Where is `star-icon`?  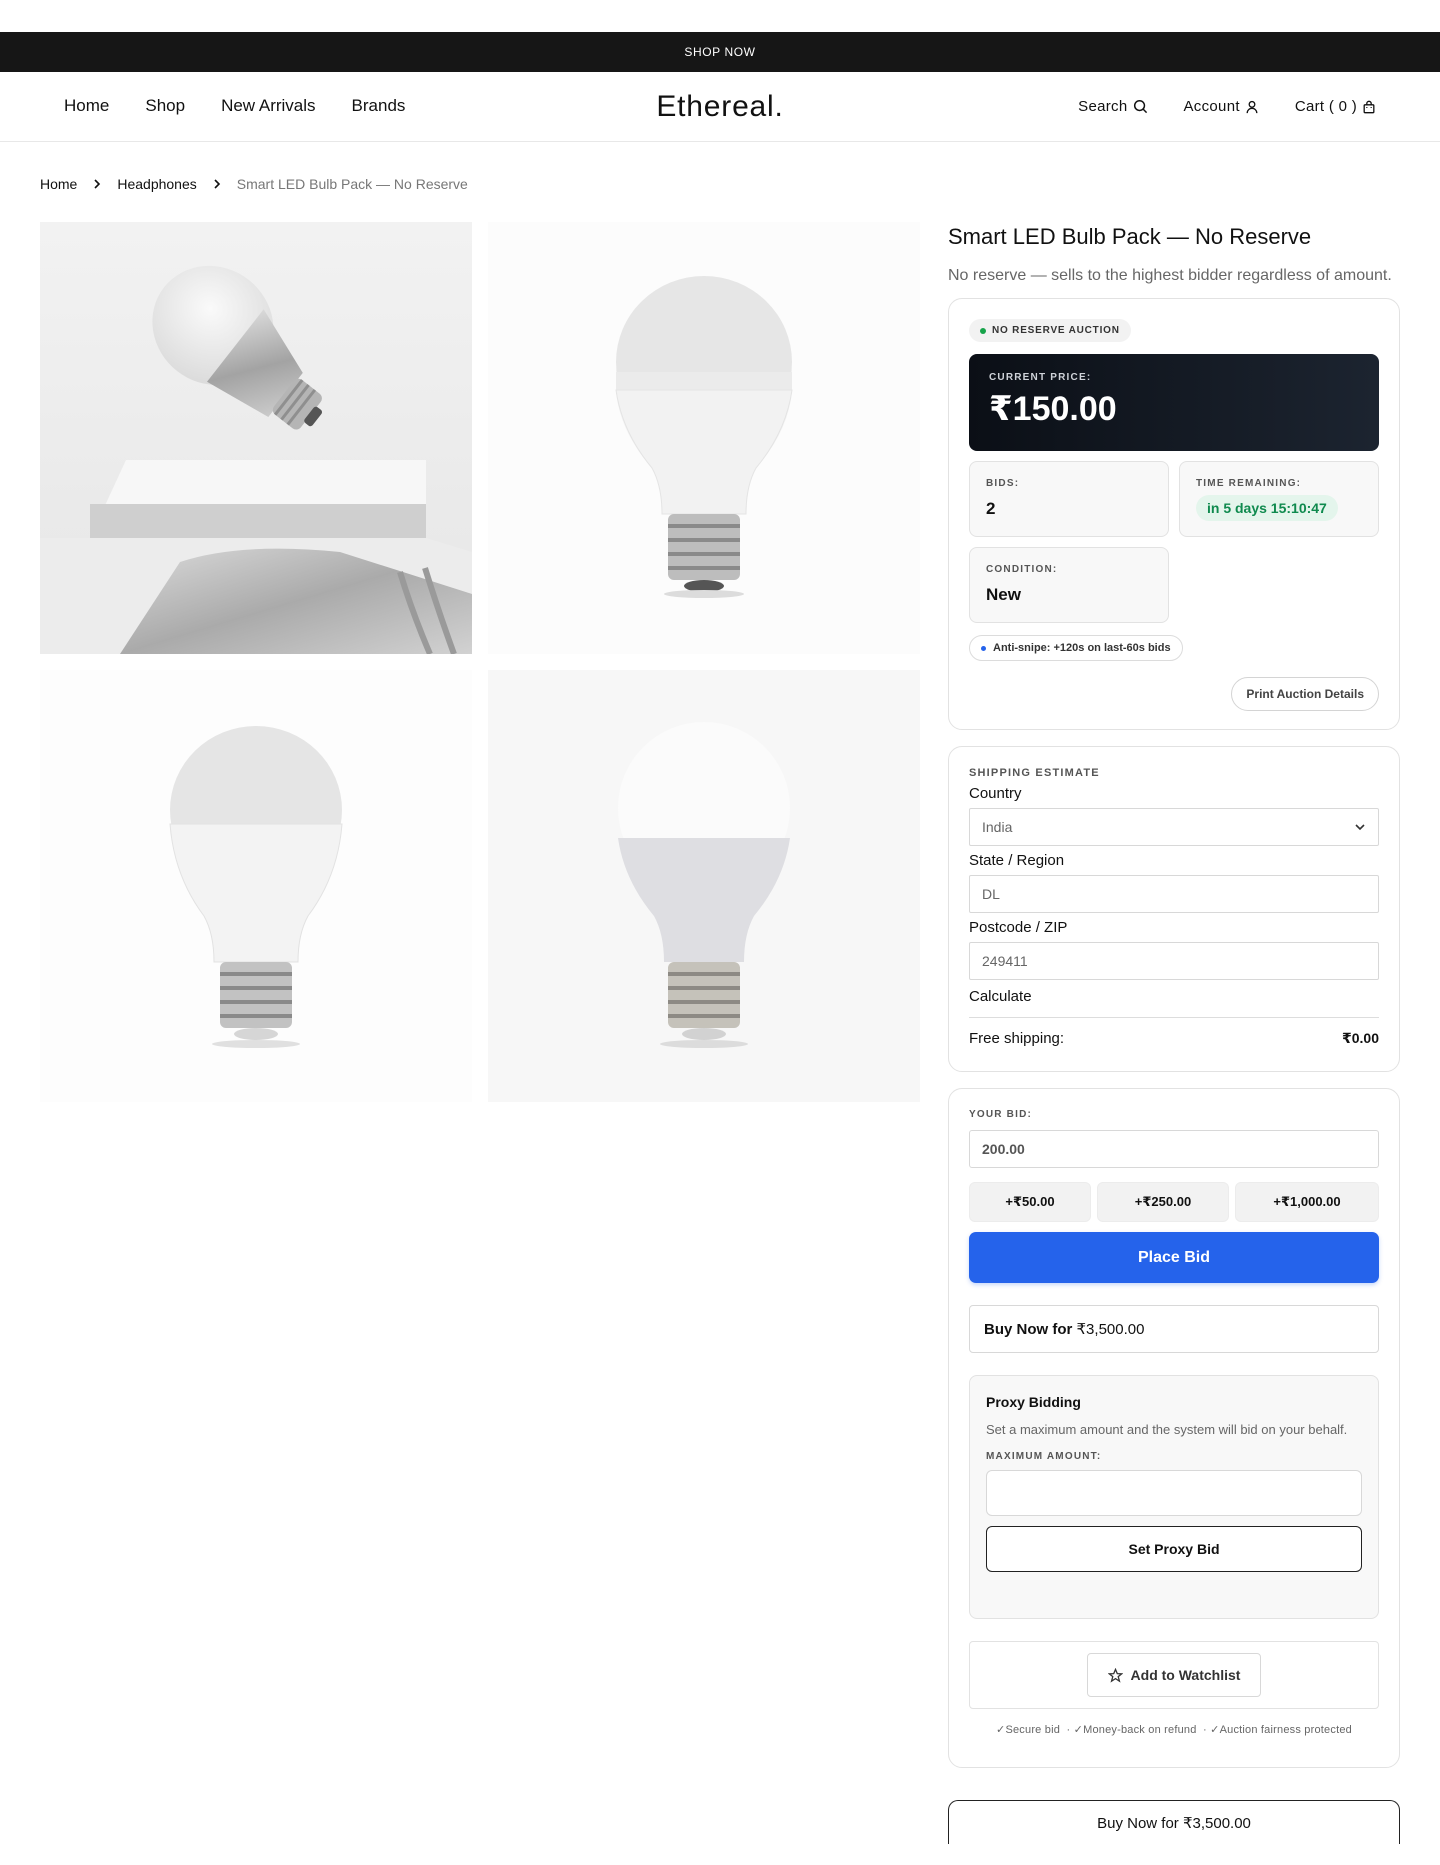
star-icon is located at coordinates (1115, 1675).